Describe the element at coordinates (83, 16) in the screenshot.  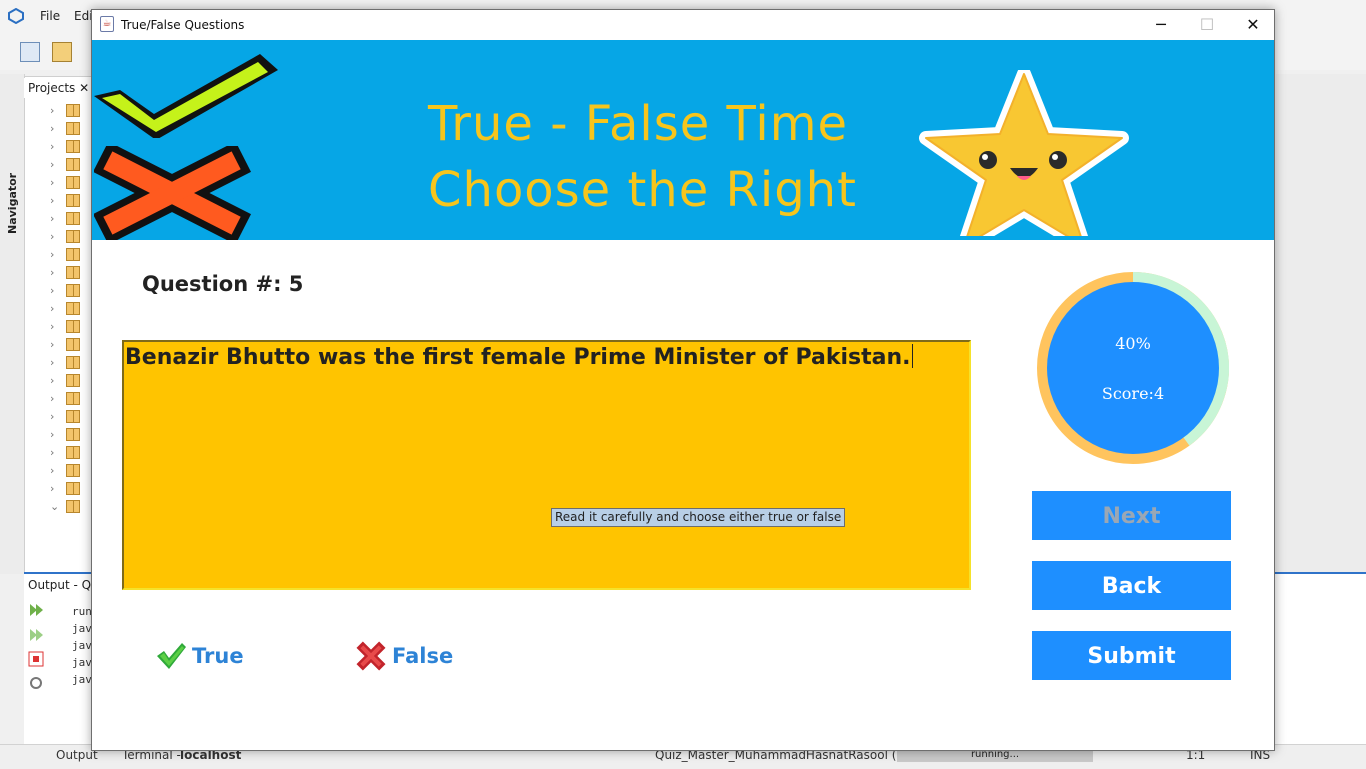
I see `menu-edit: Edi` at that location.